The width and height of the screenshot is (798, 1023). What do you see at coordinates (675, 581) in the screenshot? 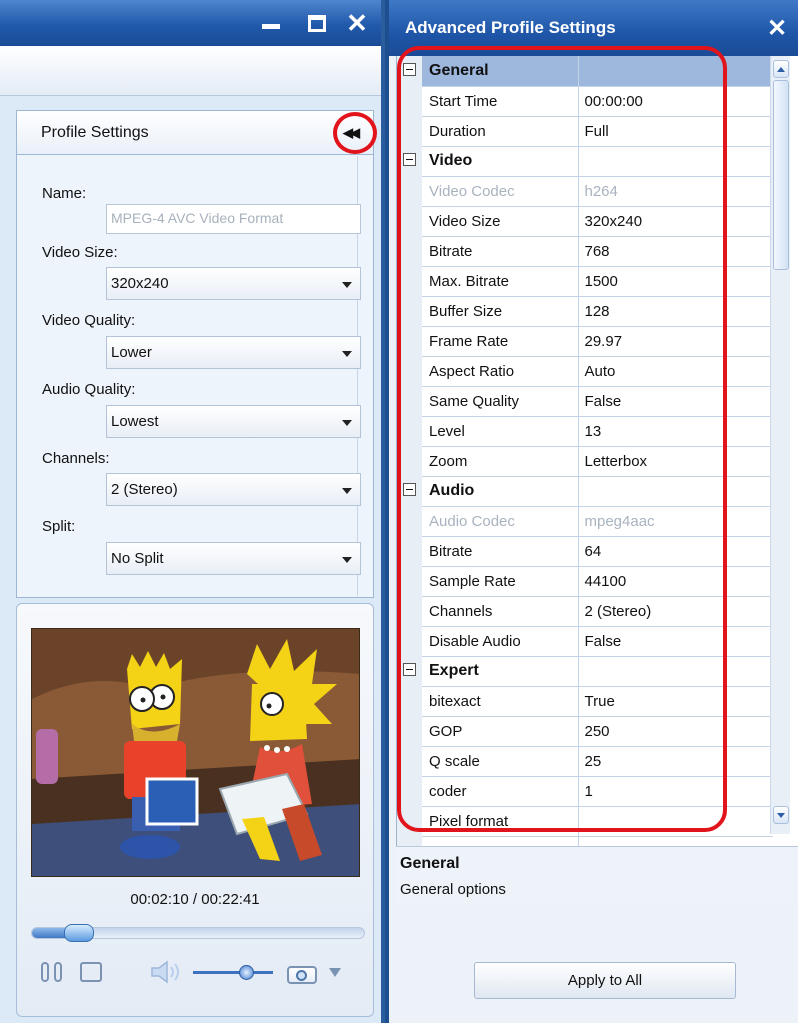
I see `property-value: 44100` at bounding box center [675, 581].